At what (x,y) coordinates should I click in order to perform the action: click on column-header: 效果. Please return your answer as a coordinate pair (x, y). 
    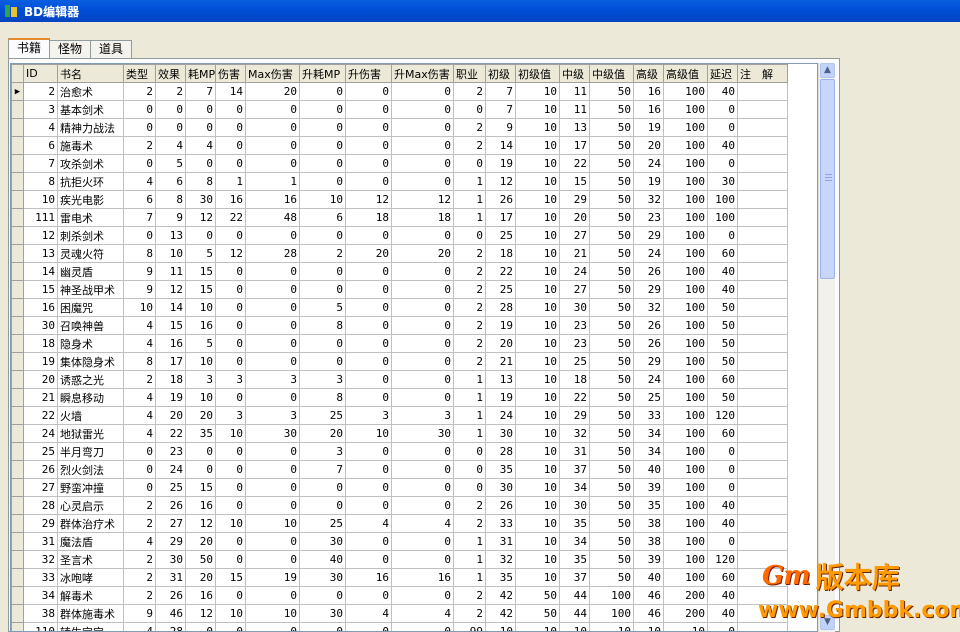
    Looking at the image, I should click on (170, 73).